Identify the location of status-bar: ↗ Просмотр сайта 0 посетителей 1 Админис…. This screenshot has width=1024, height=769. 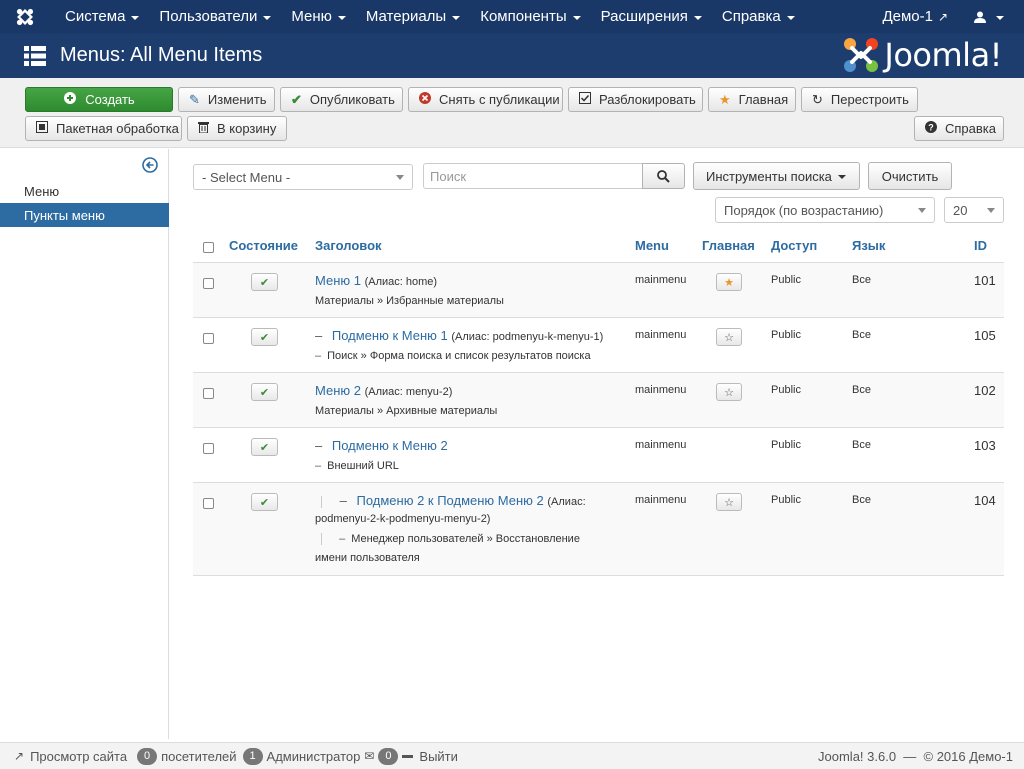
(512, 755).